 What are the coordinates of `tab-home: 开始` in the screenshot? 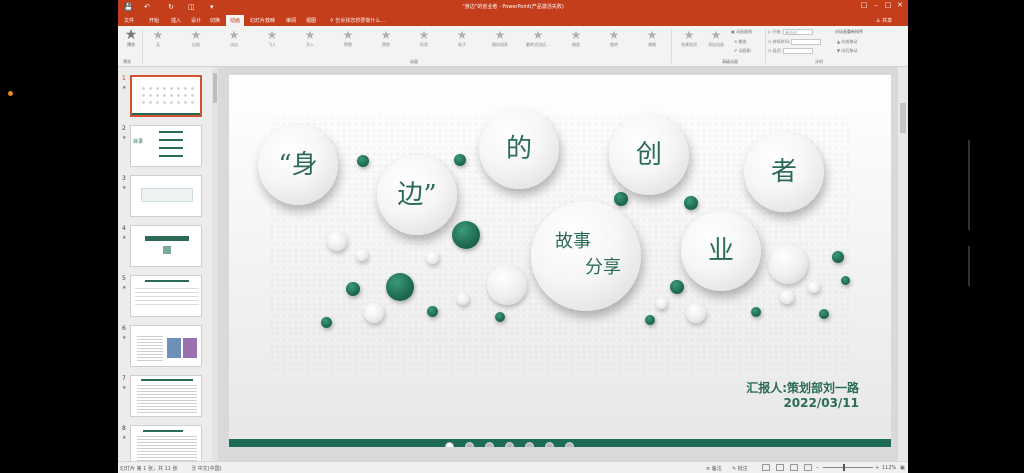 It's located at (154, 20).